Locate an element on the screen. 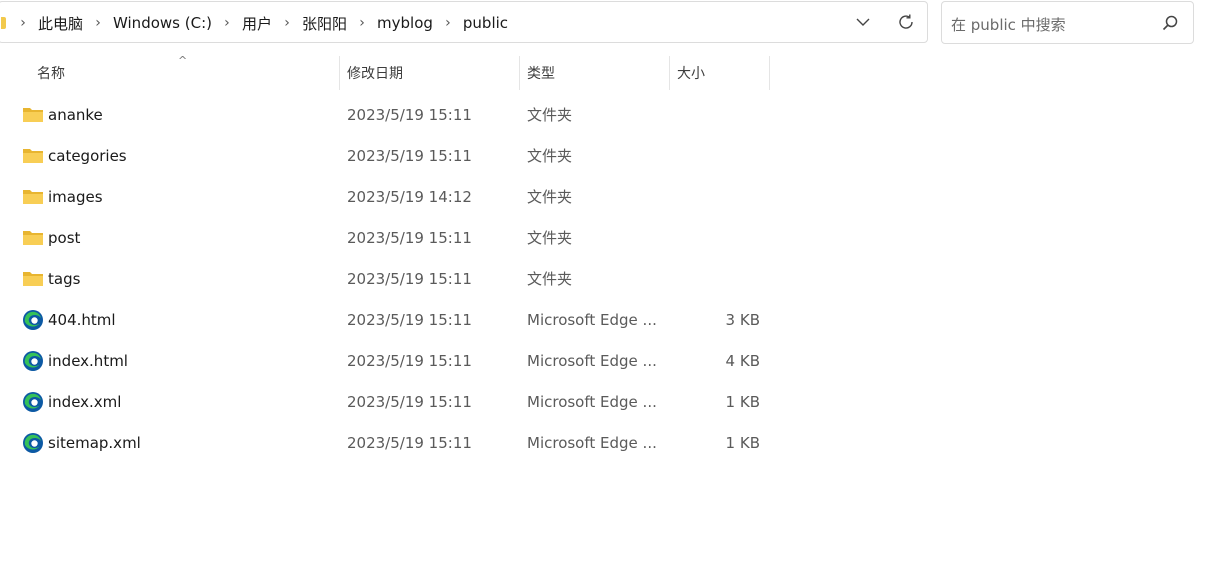  breadcrumb-item-myblog: myblog is located at coordinates (405, 23).